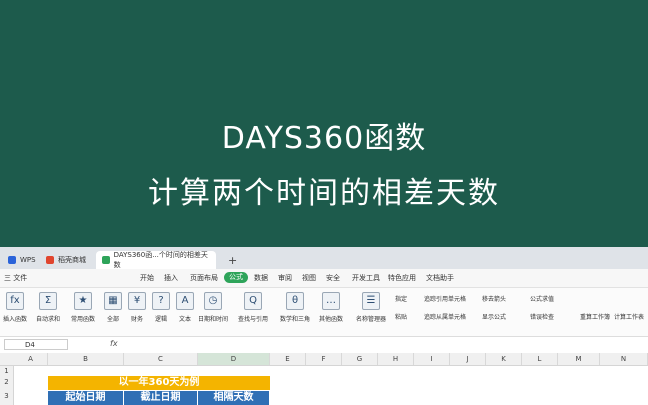  Describe the element at coordinates (440, 278) in the screenshot. I see `menu-doc-assistant: 文档助手` at that location.